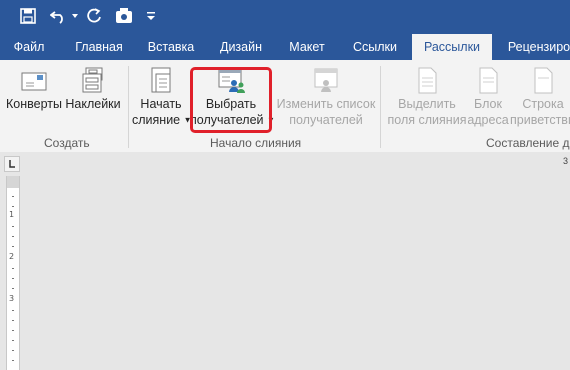 Image resolution: width=570 pixels, height=370 pixels. I want to click on undo-icon, so click(59, 16).